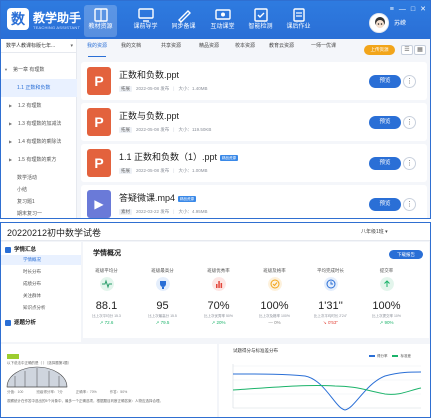 This screenshot has width=431, height=418. What do you see at coordinates (274, 284) in the screenshot?
I see `check-circle-icon` at bounding box center [274, 284].